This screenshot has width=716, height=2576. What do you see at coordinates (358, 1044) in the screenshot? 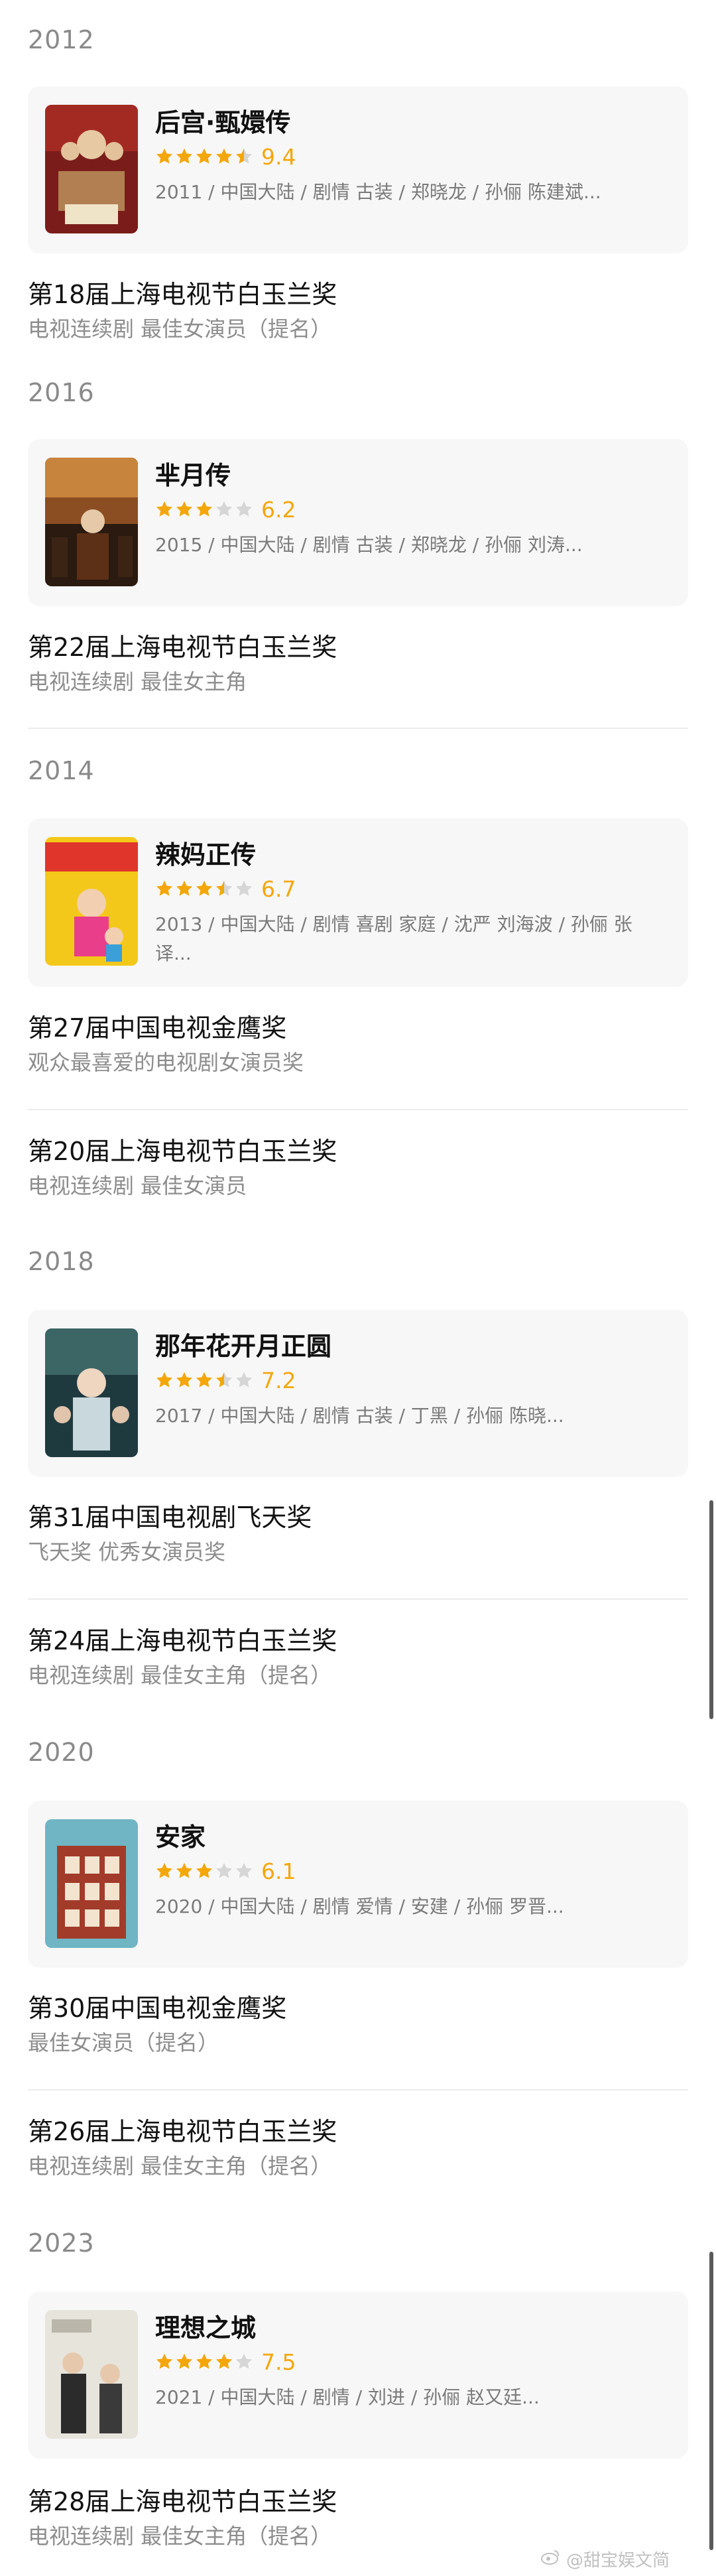
I see `award-item: 第27届中国电视金鹰奖 观众最喜爱的电视剧女演员奖` at bounding box center [358, 1044].